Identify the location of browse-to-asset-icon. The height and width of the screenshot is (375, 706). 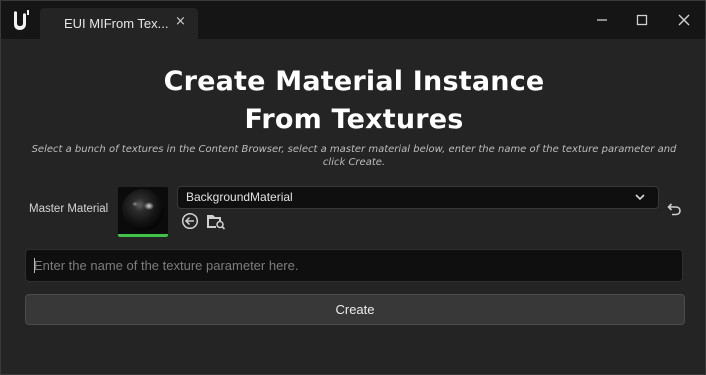
(216, 221).